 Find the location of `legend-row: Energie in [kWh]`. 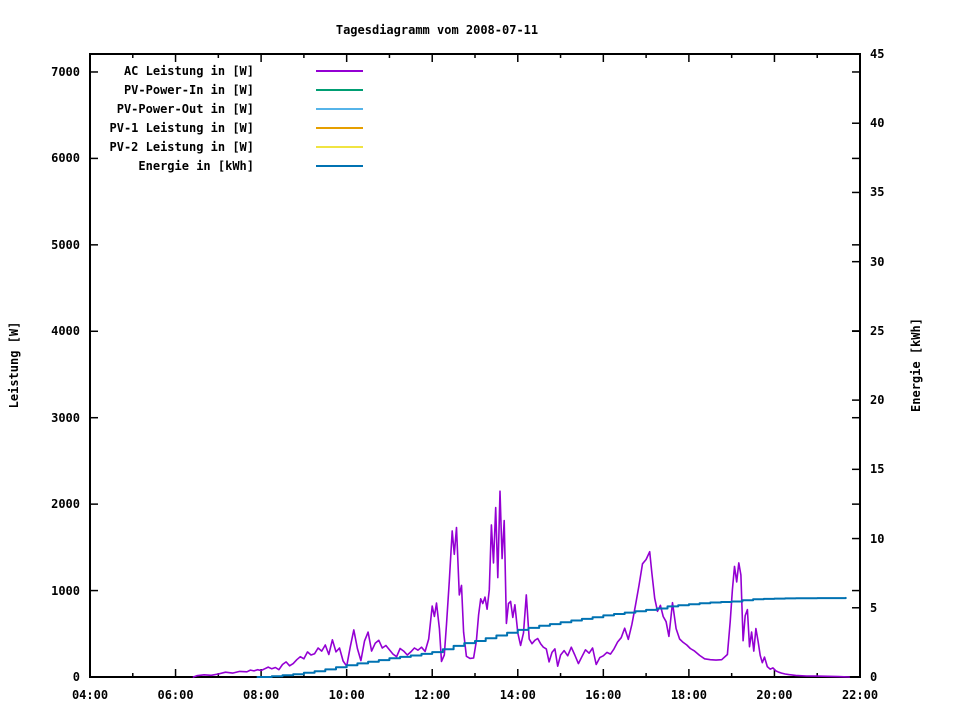

legend-row: Energie in [kWh] is located at coordinates (228, 166).